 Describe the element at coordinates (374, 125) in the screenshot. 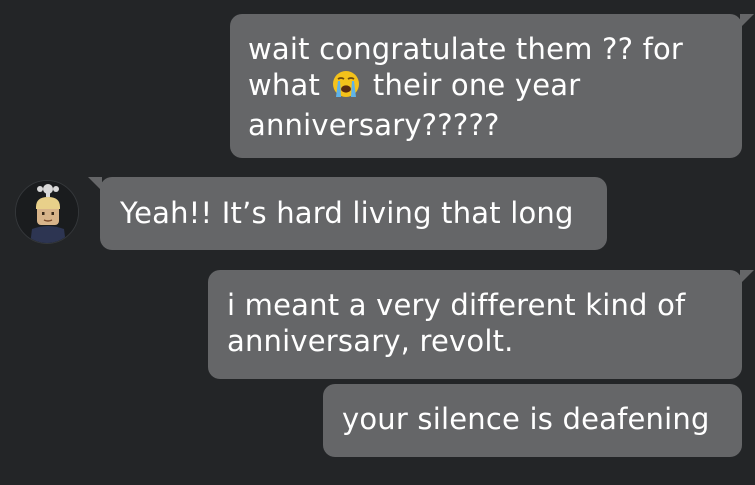

I see `message-text-line: anniversary?????` at that location.